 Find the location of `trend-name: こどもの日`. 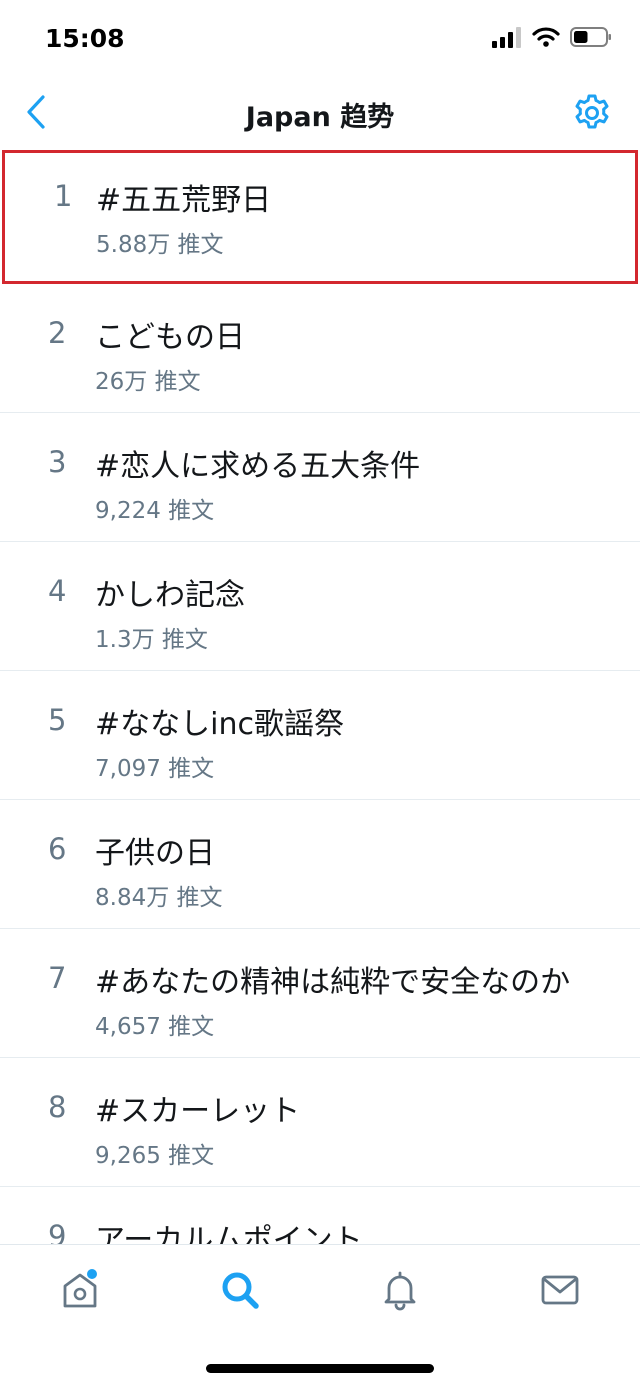

trend-name: こどもの日 is located at coordinates (170, 337).